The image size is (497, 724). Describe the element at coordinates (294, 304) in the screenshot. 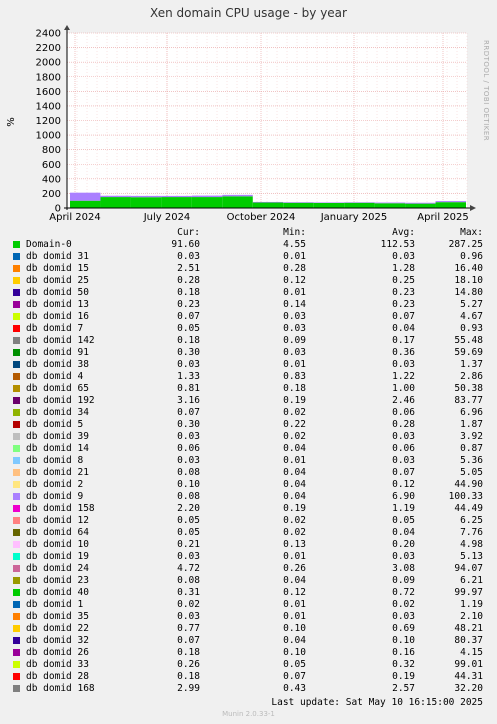

I see `legend-min-value: 0.14` at that location.